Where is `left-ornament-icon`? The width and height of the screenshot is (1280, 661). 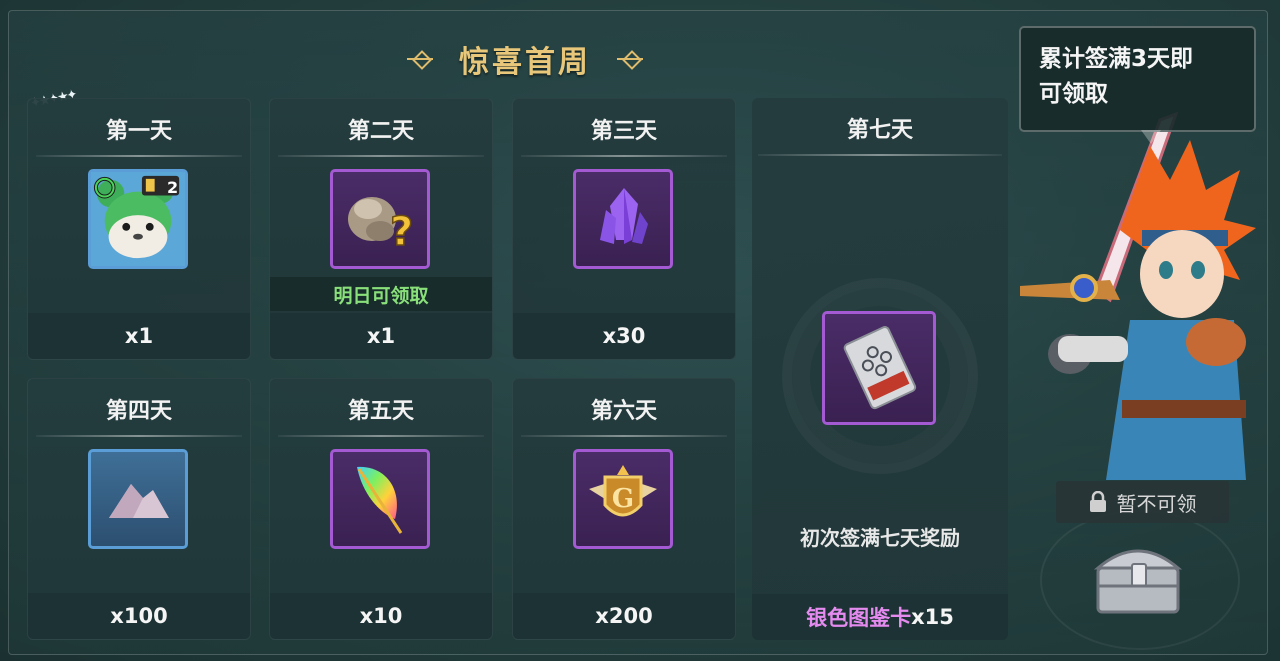
left-ornament-icon is located at coordinates (420, 59).